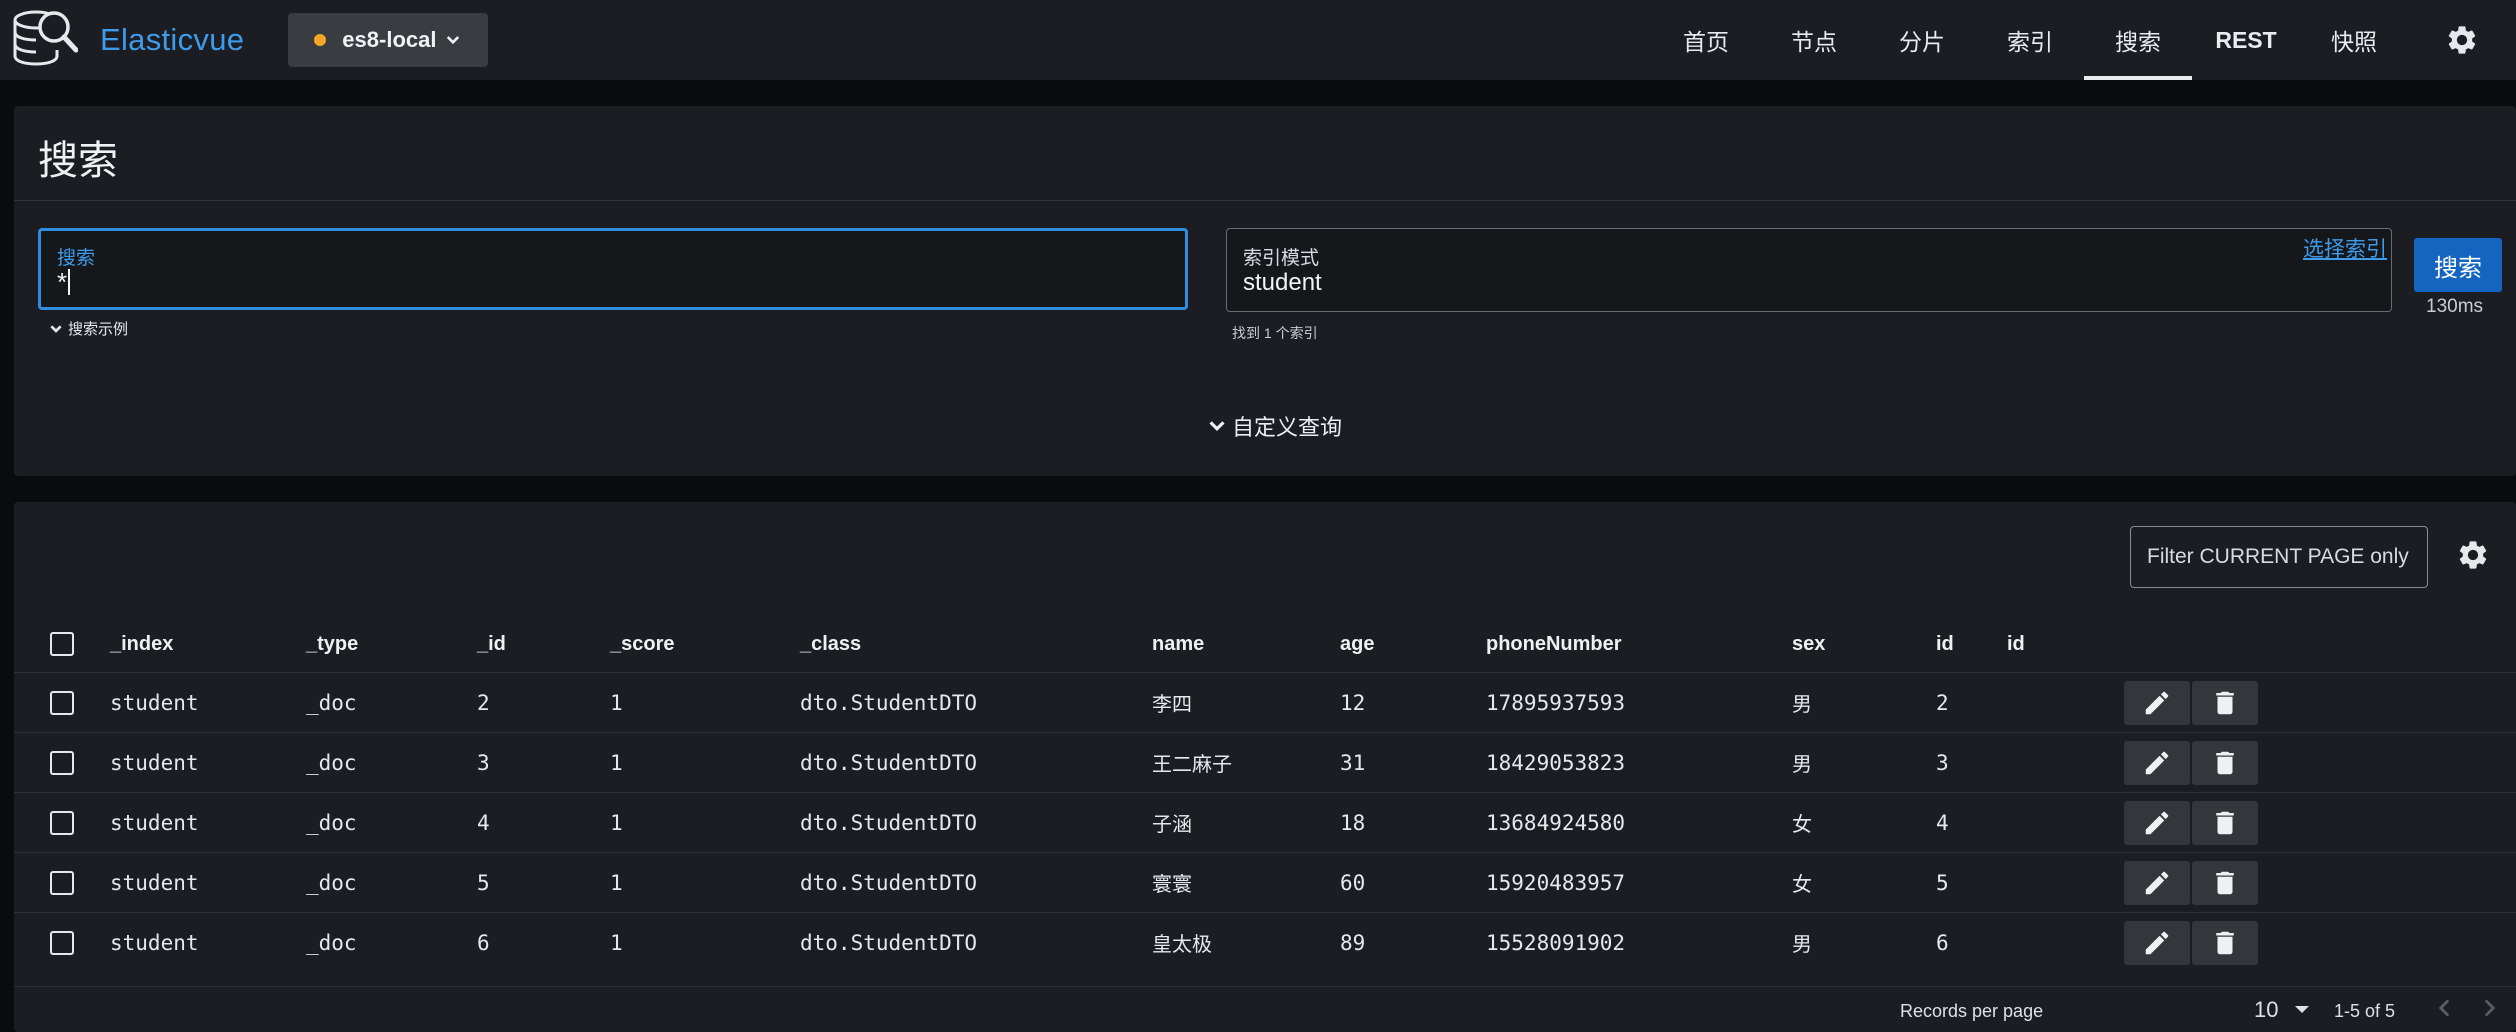 The image size is (2516, 1032). What do you see at coordinates (78, 161) in the screenshot?
I see `page-title: 搜索` at bounding box center [78, 161].